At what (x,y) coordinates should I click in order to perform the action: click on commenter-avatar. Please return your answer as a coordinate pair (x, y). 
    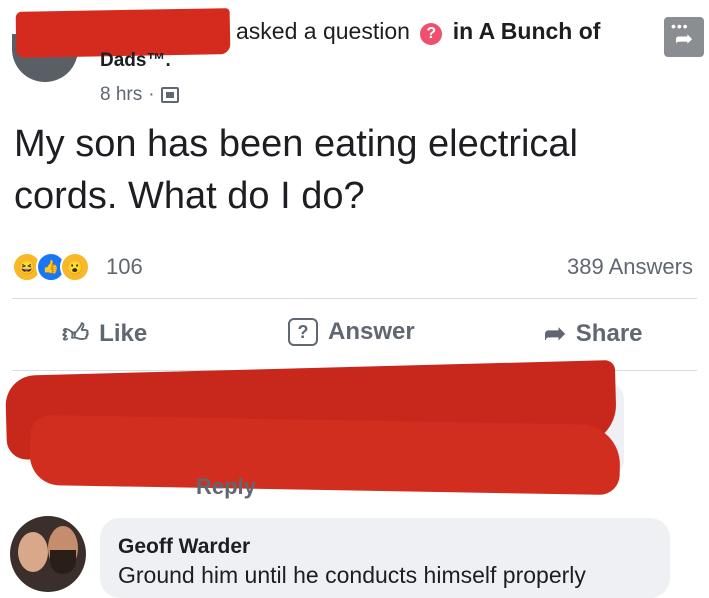
    Looking at the image, I should click on (48, 554).